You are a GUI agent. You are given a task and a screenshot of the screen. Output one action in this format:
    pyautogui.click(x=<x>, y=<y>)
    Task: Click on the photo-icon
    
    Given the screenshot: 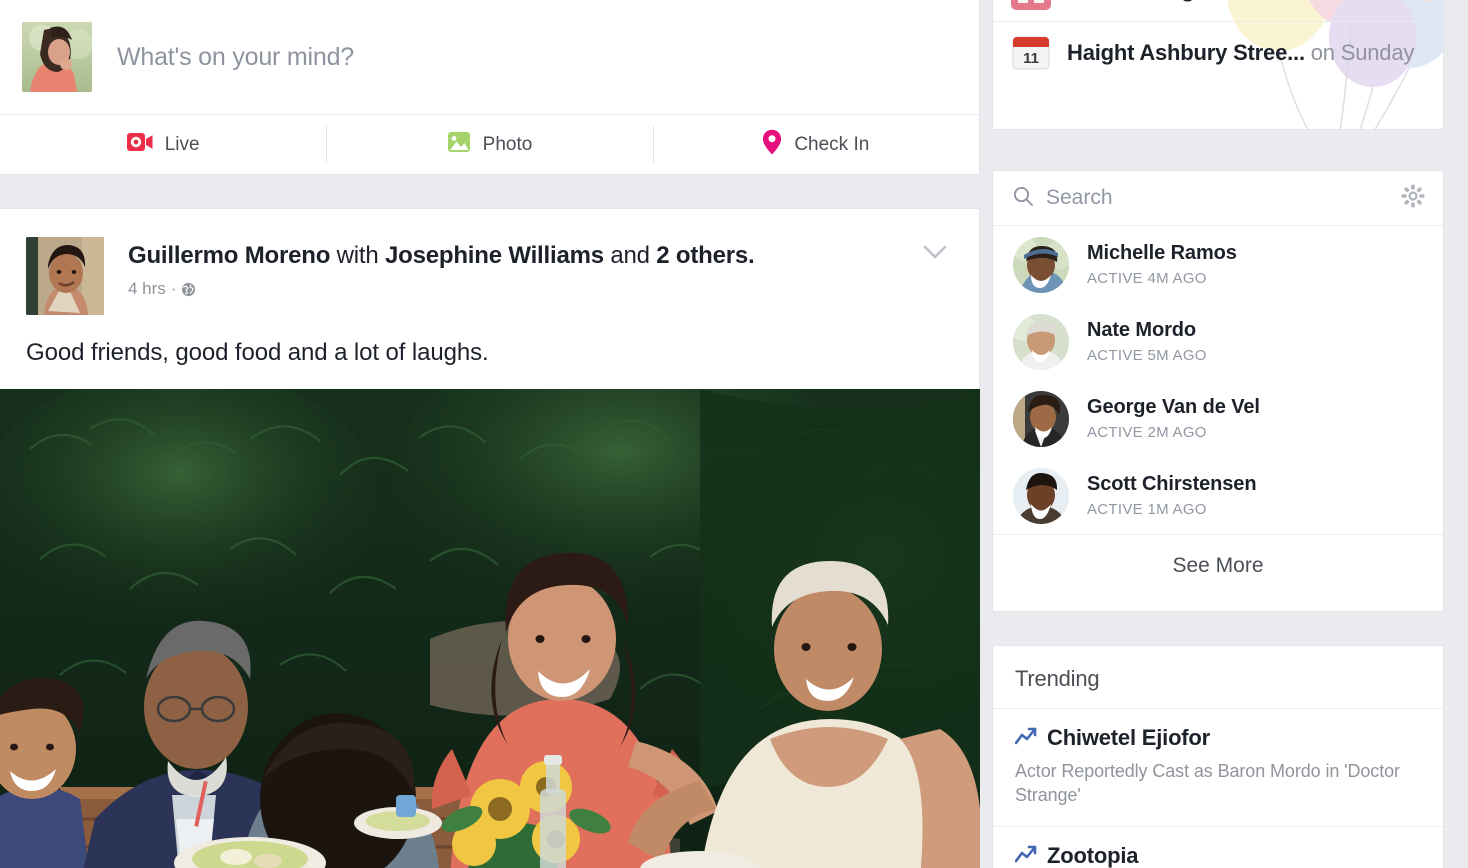 What is the action you would take?
    pyautogui.click(x=459, y=144)
    